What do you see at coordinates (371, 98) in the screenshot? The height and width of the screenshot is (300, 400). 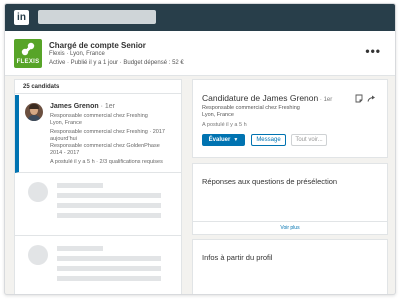 I see `share-icon` at bounding box center [371, 98].